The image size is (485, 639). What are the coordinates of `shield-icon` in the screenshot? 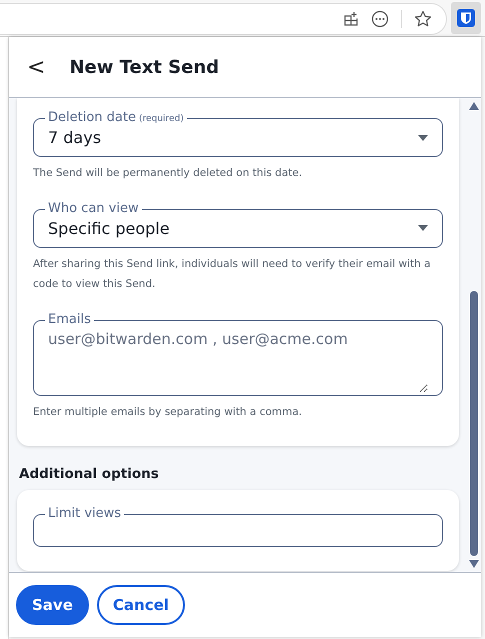 It's located at (466, 18).